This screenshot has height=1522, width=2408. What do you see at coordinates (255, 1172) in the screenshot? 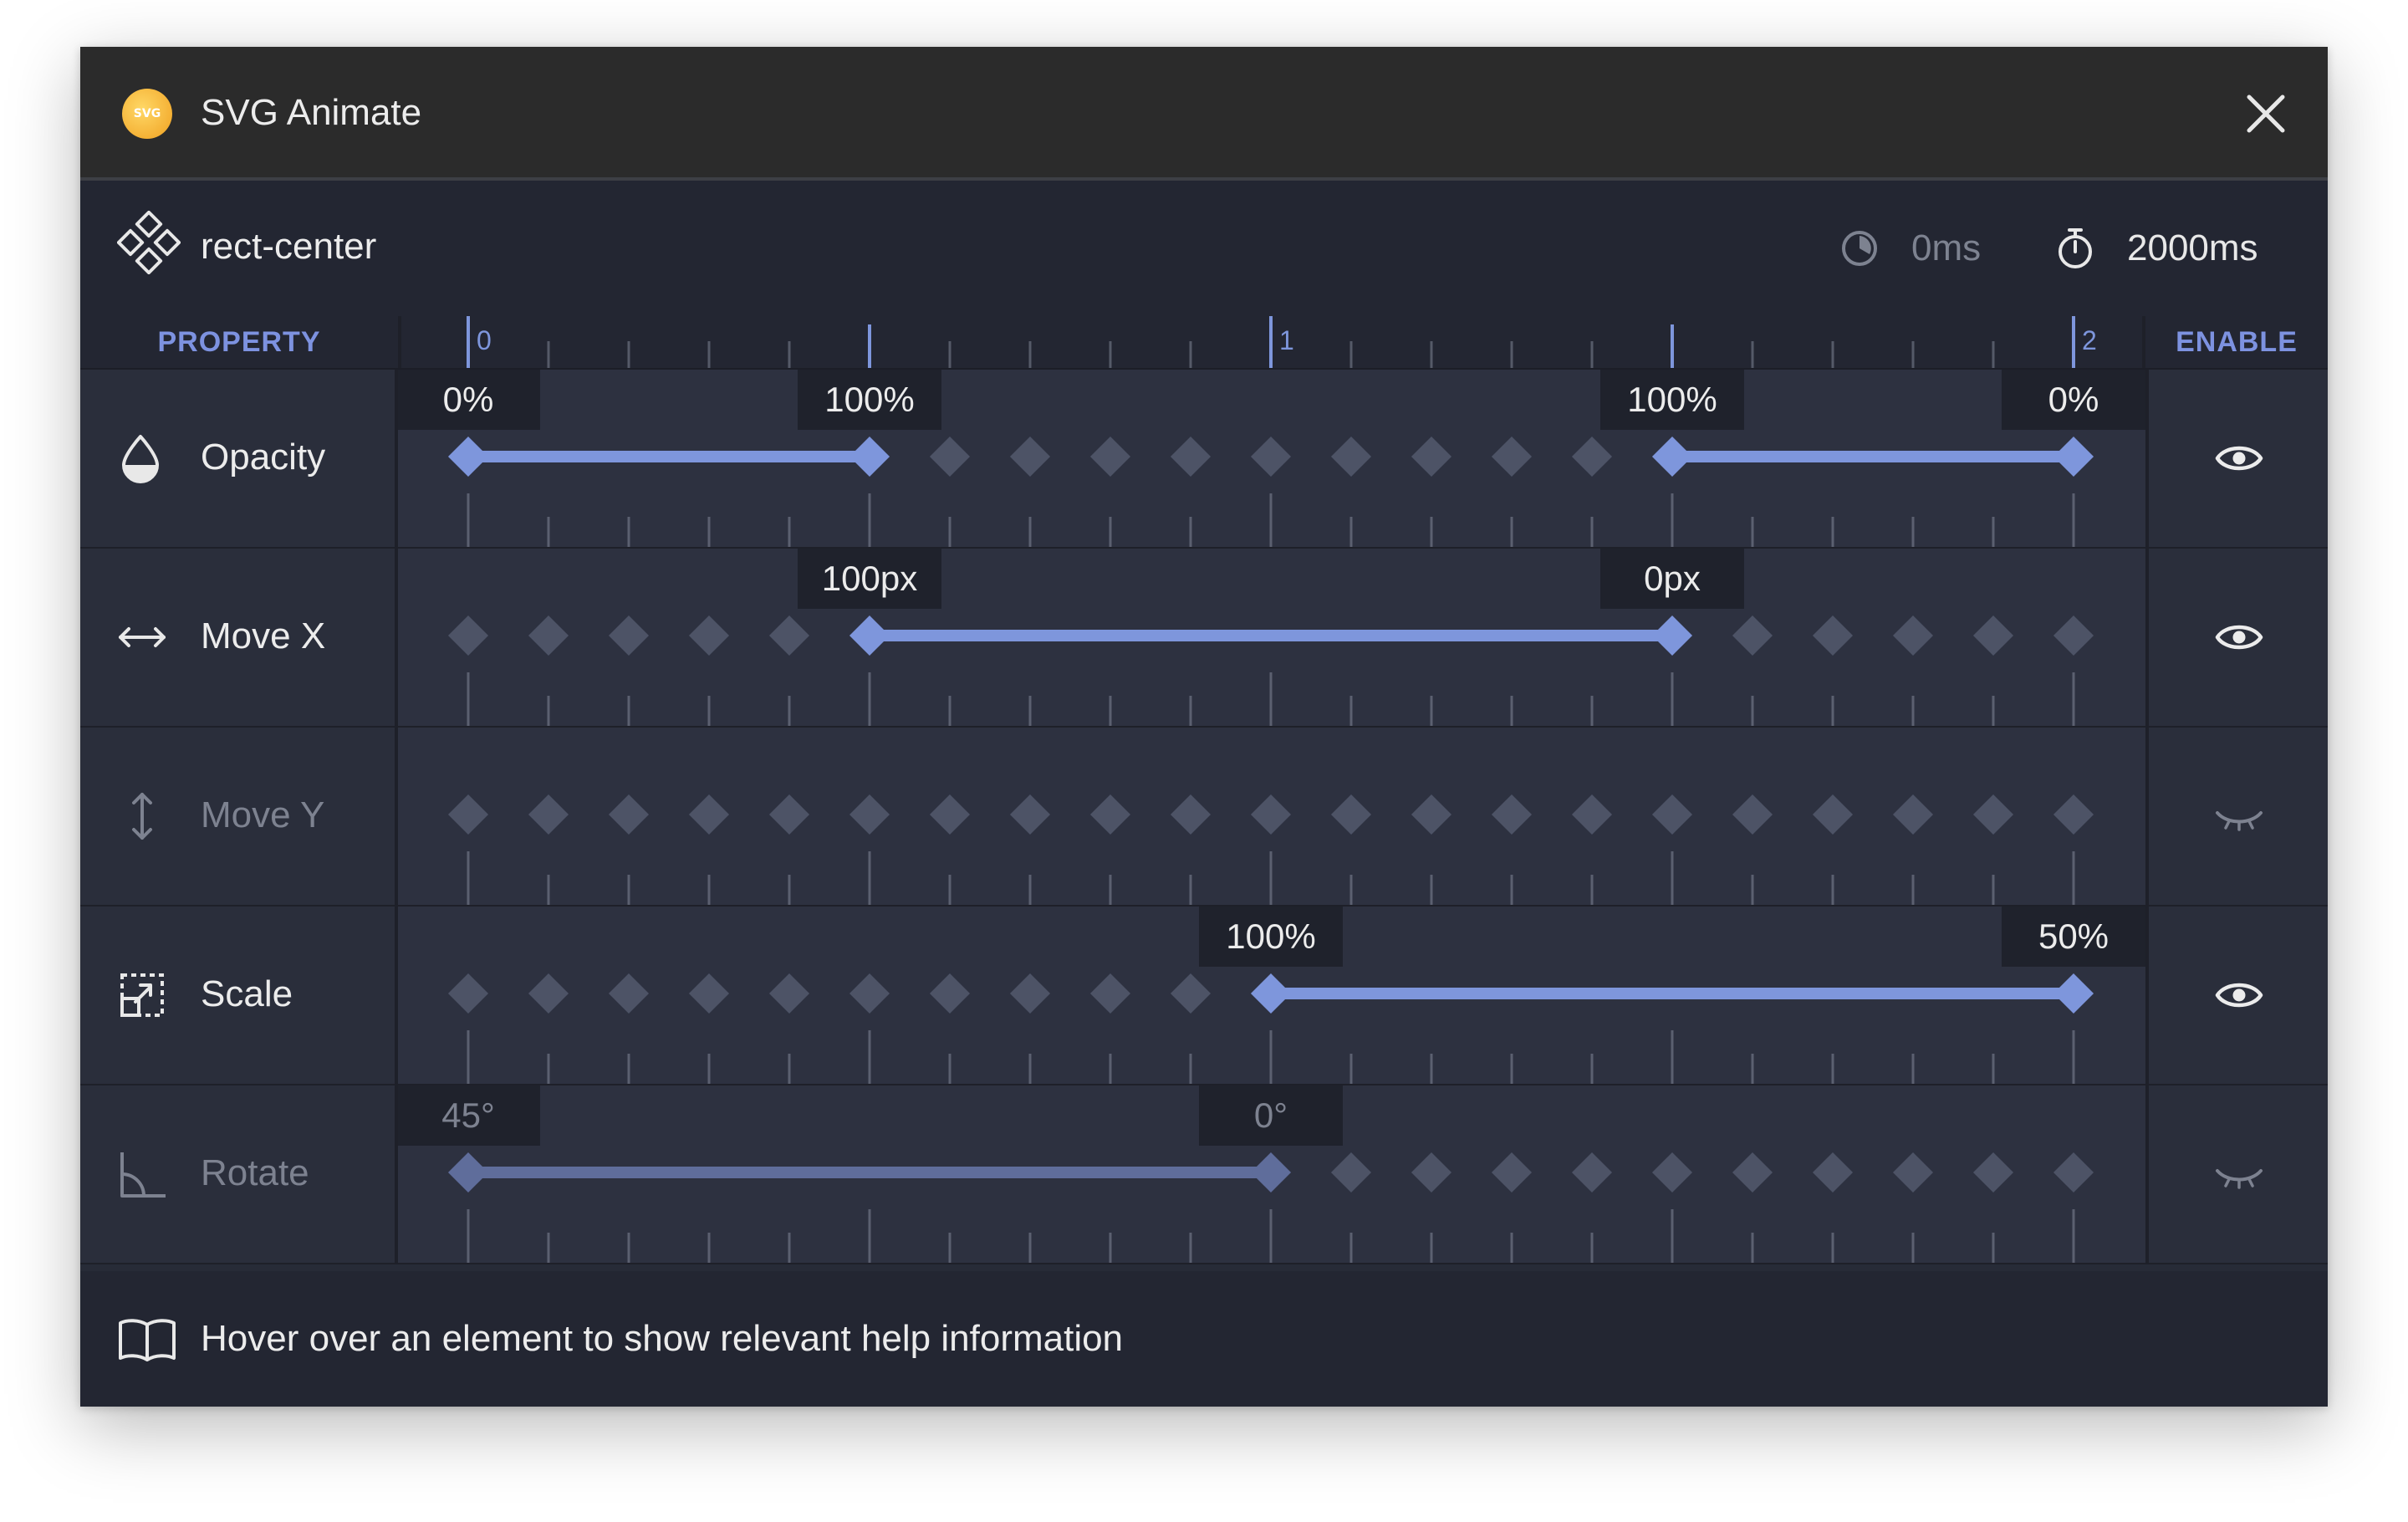
I see `property-label: Rotate` at bounding box center [255, 1172].